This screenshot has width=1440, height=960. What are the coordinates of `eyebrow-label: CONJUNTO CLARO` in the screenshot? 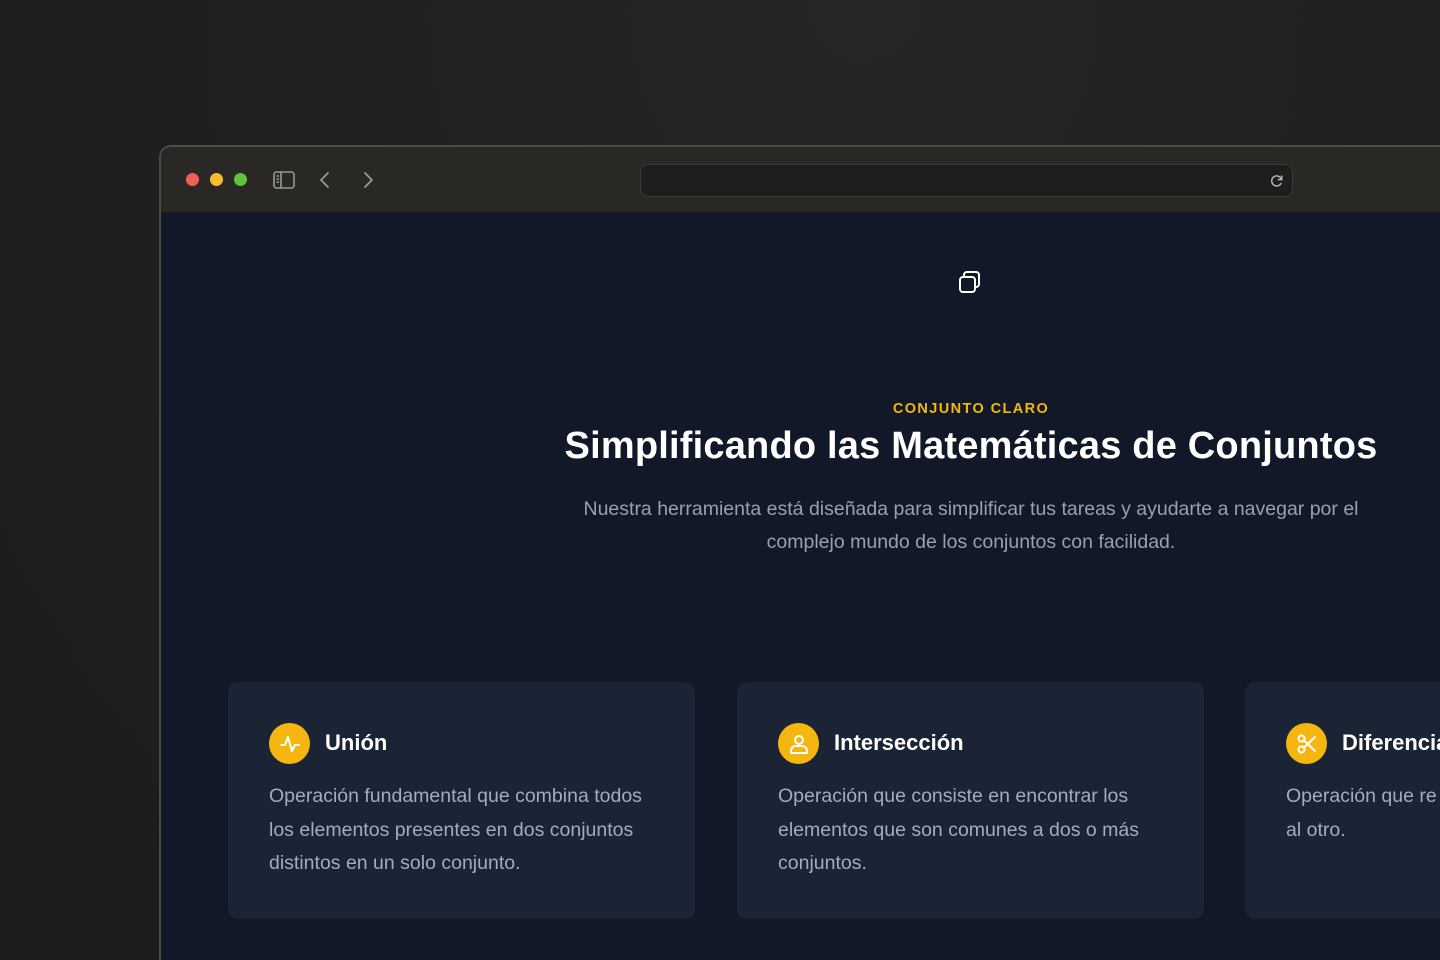 It's located at (971, 409).